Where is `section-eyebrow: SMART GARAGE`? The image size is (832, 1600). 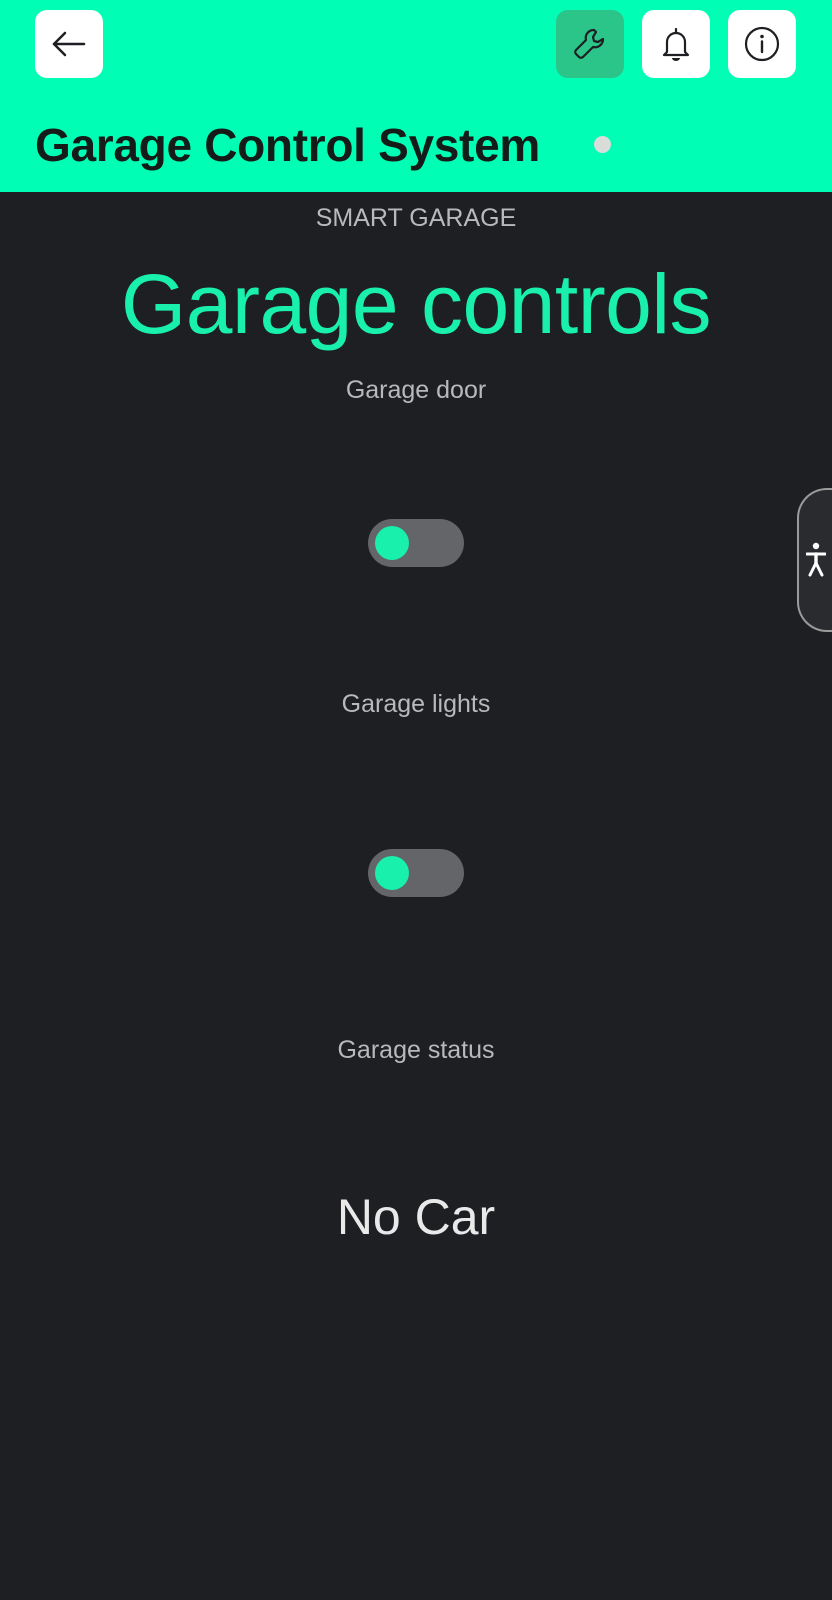
section-eyebrow: SMART GARAGE is located at coordinates (416, 218).